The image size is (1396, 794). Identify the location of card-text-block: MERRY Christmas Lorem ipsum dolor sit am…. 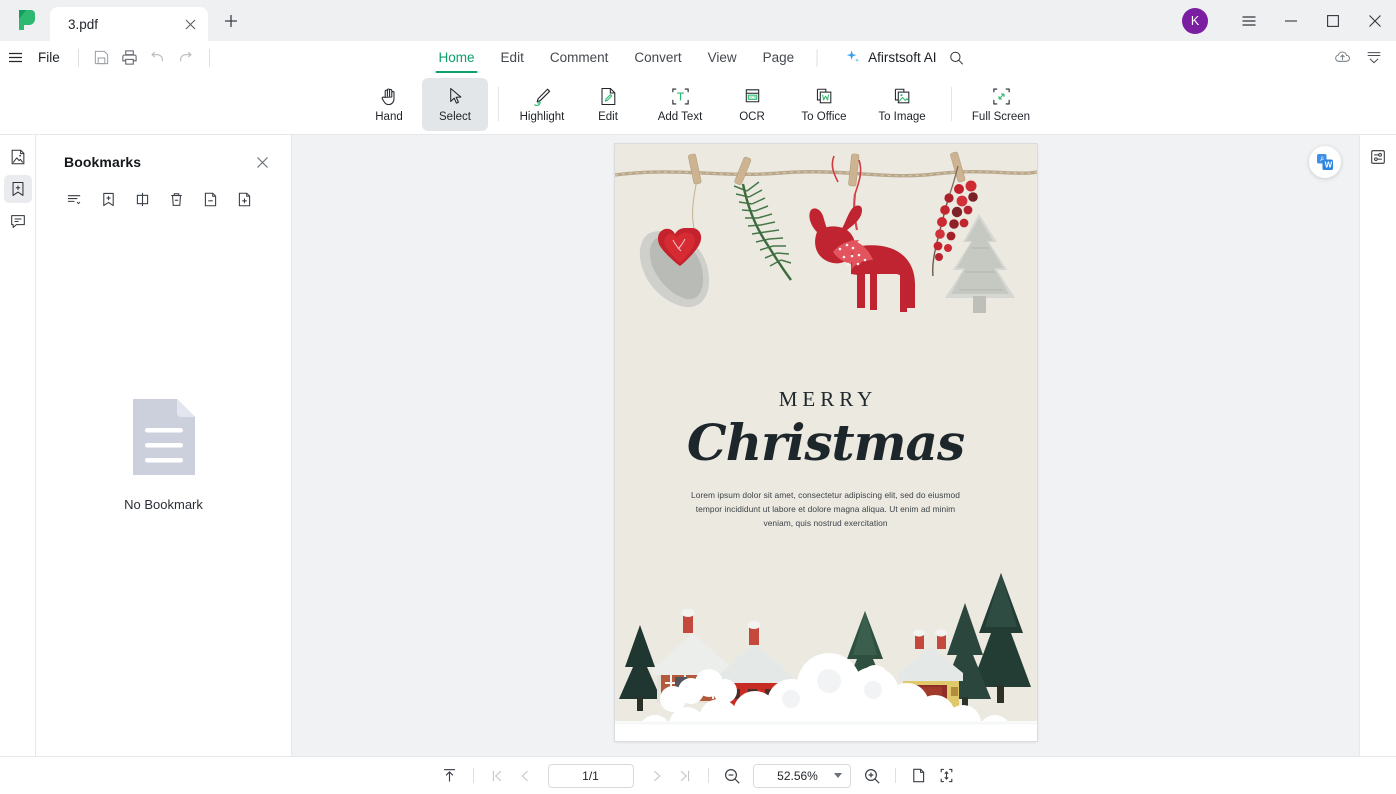
(826, 458).